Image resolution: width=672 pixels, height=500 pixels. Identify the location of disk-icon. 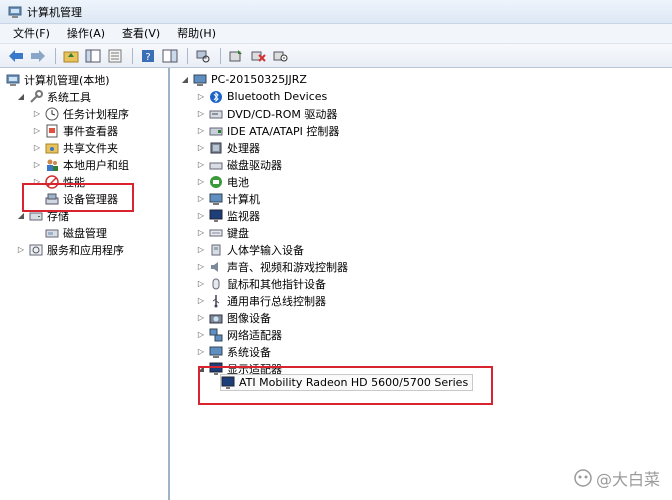
(52, 233).